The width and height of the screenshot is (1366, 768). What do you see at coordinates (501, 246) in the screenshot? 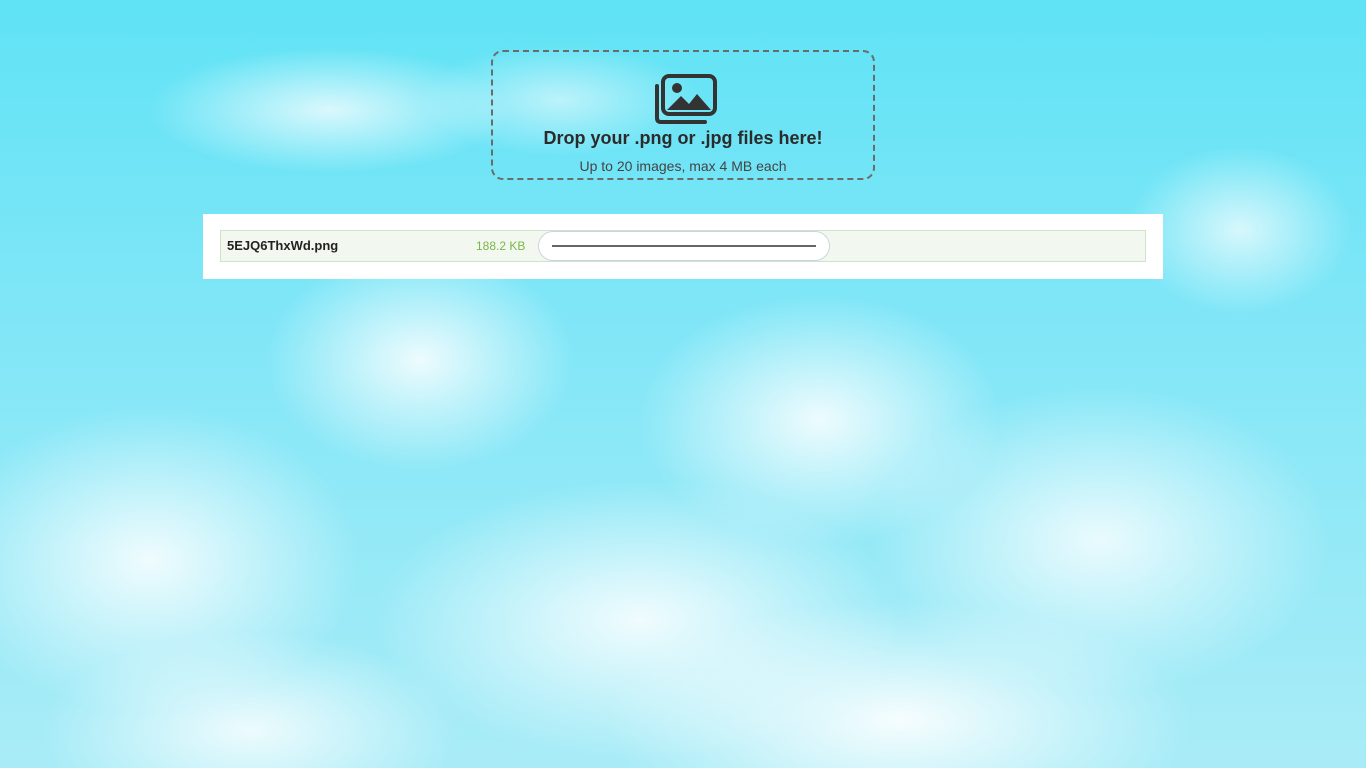
I see `file-size: 188.2 KB` at bounding box center [501, 246].